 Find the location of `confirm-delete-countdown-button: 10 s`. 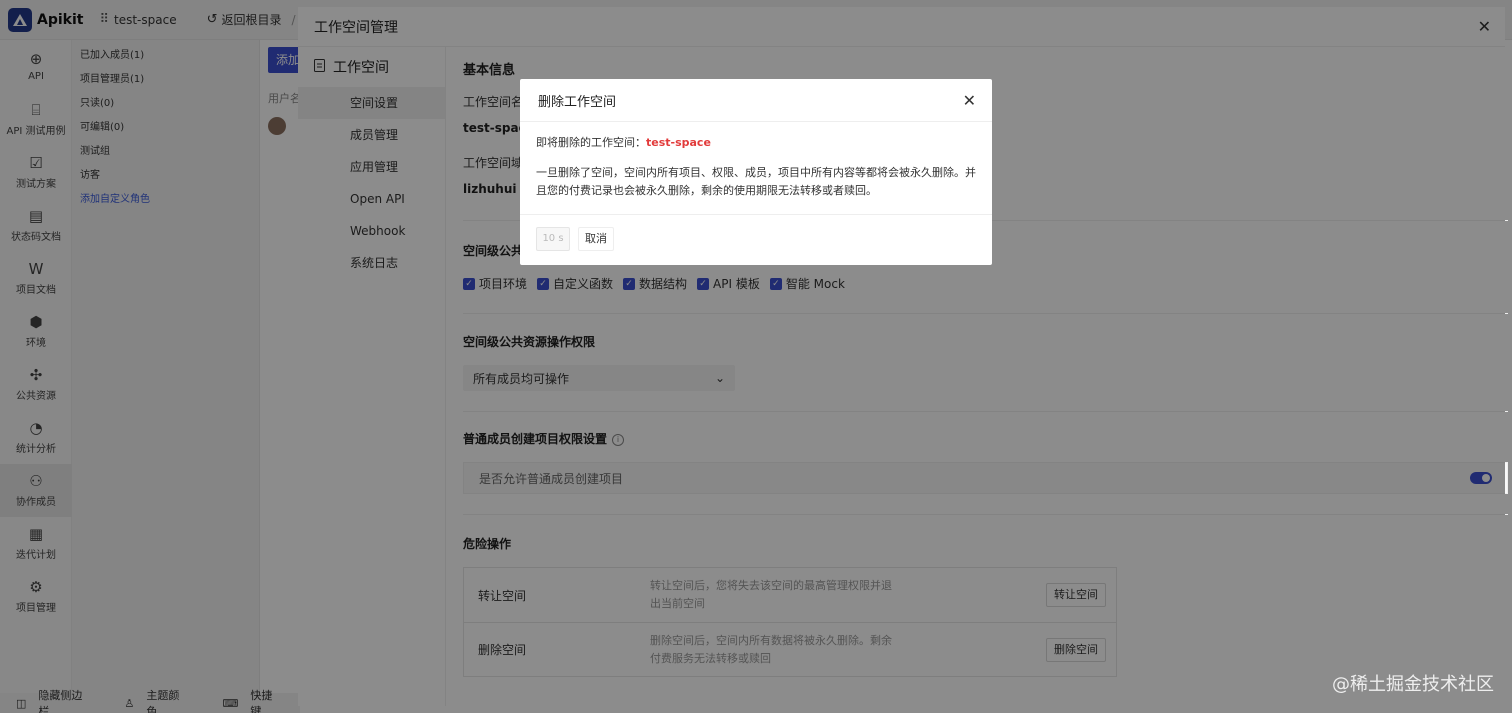

confirm-delete-countdown-button: 10 s is located at coordinates (553, 239).